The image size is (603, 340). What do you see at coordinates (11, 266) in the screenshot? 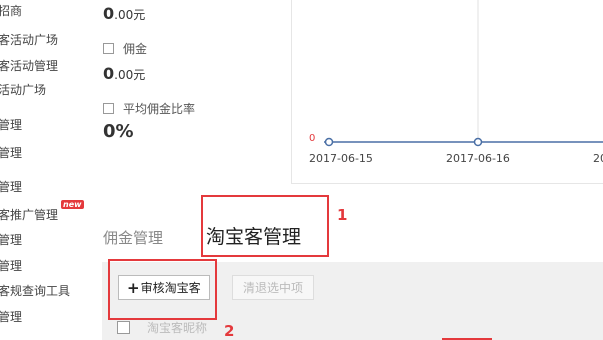
I see `sidebar-item-manage-e: 管理` at bounding box center [11, 266].